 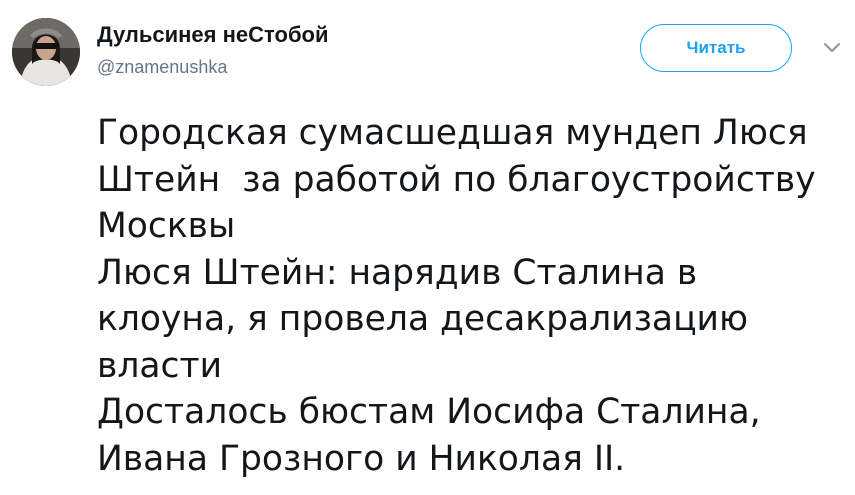 What do you see at coordinates (832, 48) in the screenshot?
I see `chevron-down-icon` at bounding box center [832, 48].